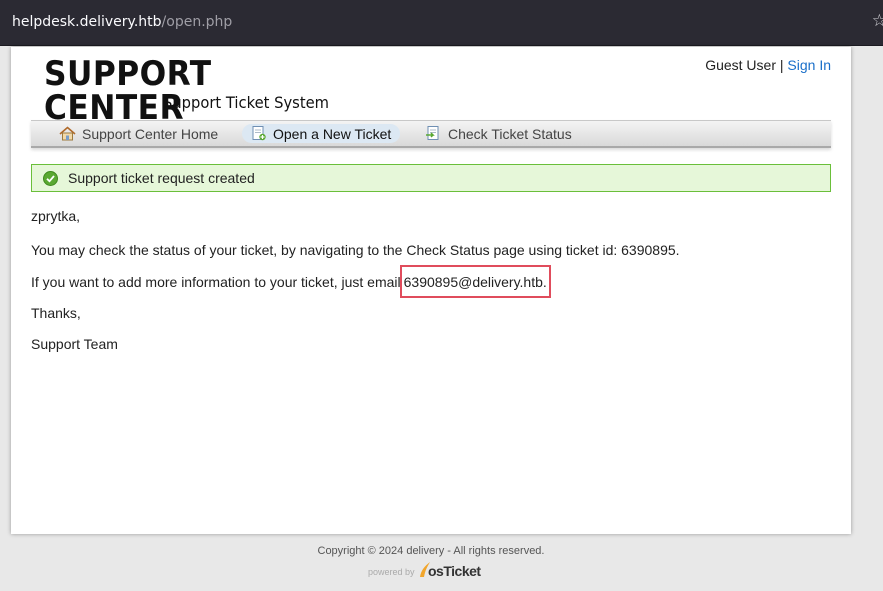 This screenshot has width=883, height=591. I want to click on powered-by-osticket: powered by osTicket, so click(425, 571).